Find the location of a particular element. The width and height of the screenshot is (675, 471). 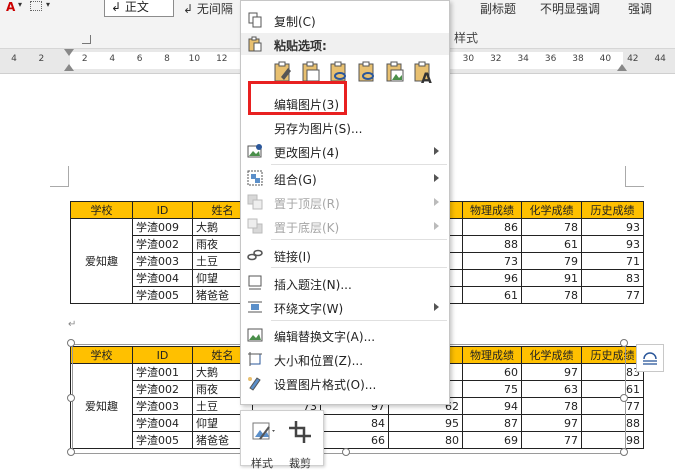

border-icon is located at coordinates (36, 6).